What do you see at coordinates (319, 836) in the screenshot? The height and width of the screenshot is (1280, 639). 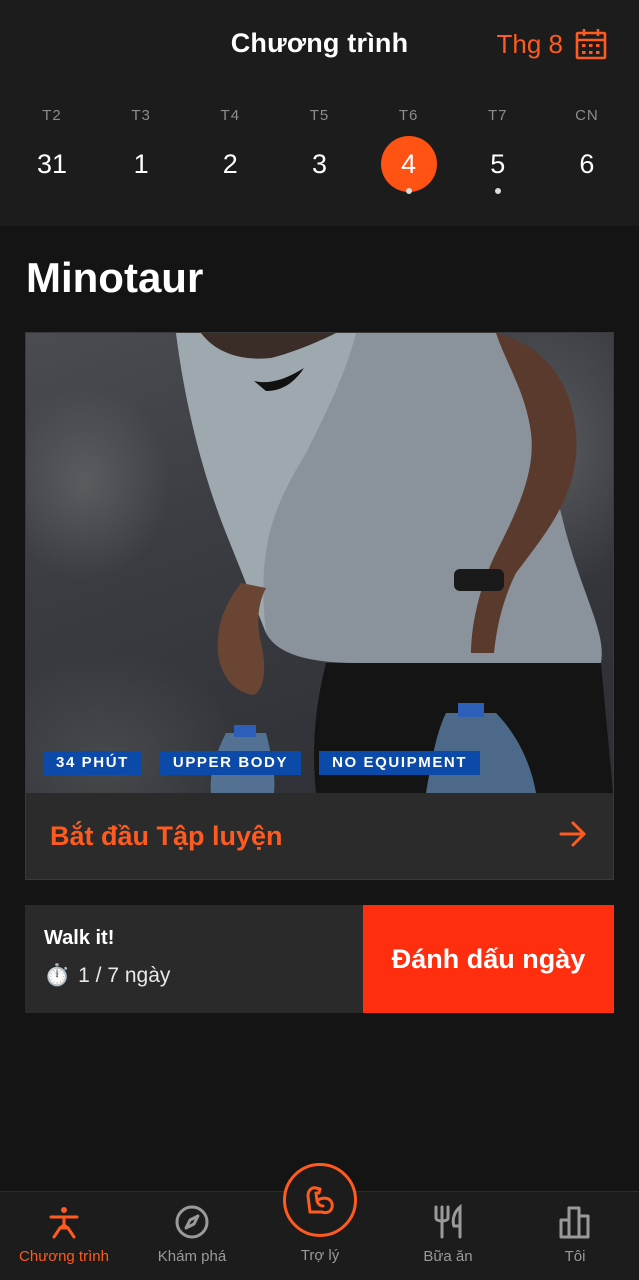 I see `start-workout-button: Bắt đầu Tập luyện` at bounding box center [319, 836].